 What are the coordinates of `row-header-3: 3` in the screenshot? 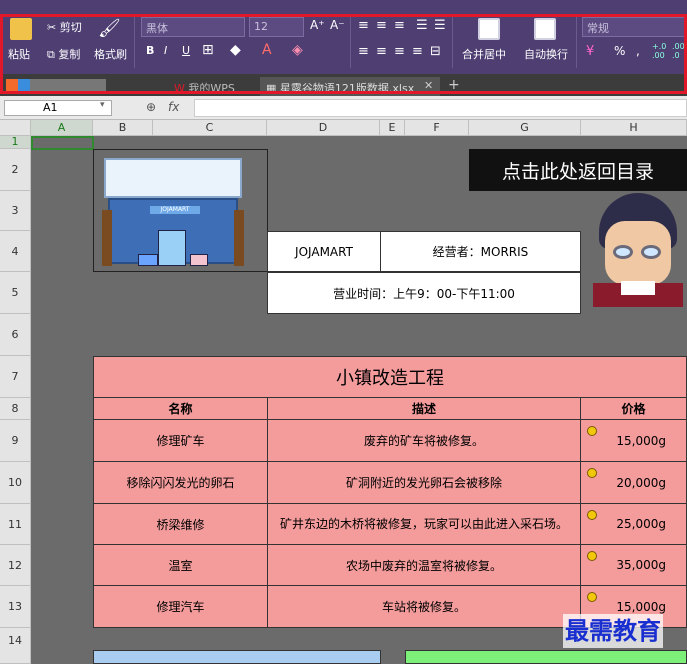 It's located at (15, 211).